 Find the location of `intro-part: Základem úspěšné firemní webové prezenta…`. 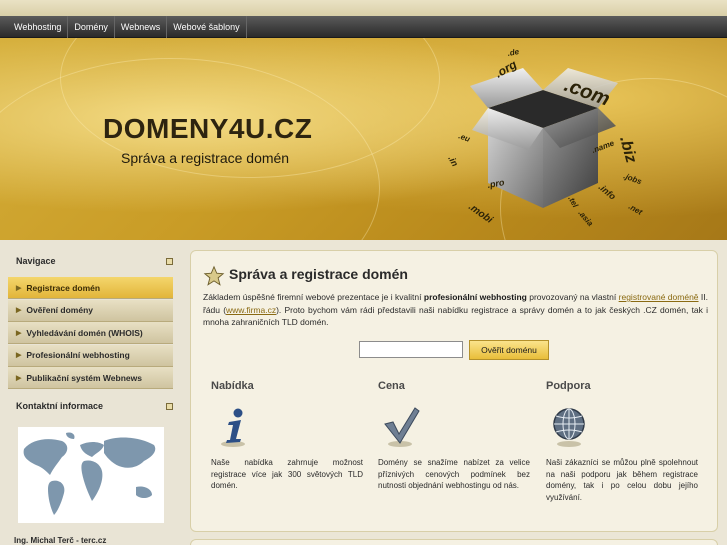

intro-part: Základem úspěšné firemní webové prezenta… is located at coordinates (313, 297).